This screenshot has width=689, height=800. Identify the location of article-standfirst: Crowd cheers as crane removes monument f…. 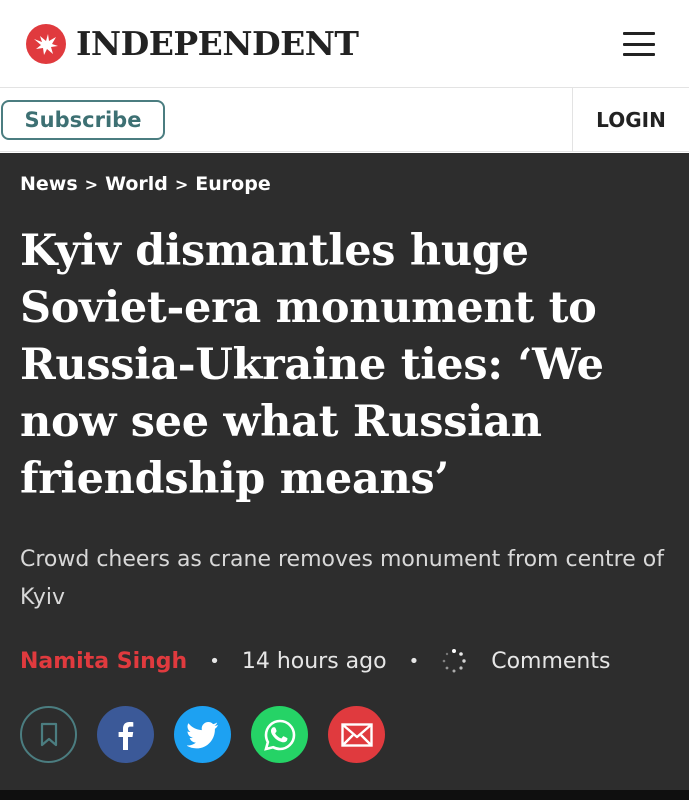
(342, 578).